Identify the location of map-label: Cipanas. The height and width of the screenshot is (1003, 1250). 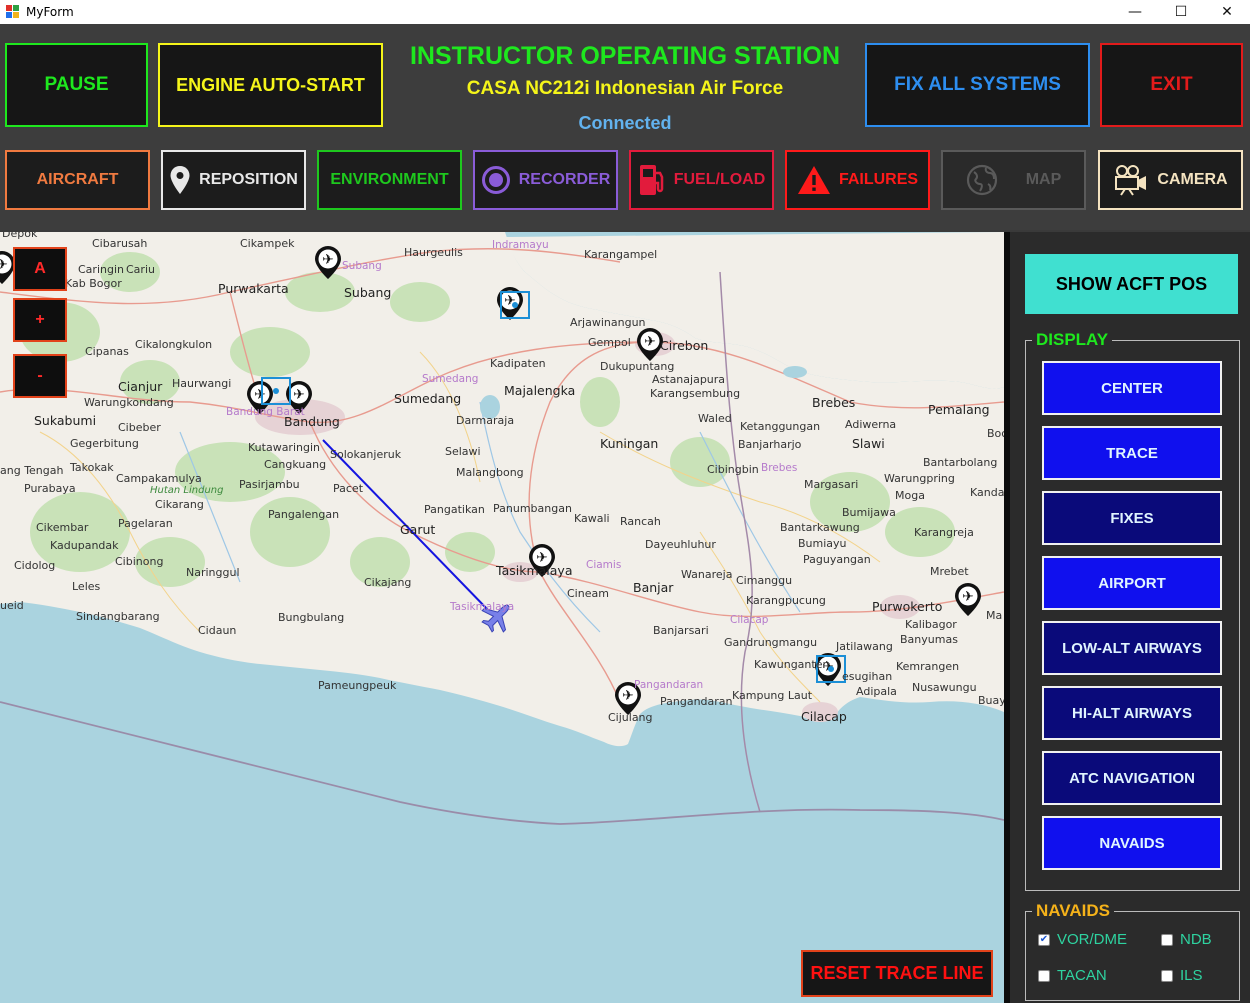
(107, 351).